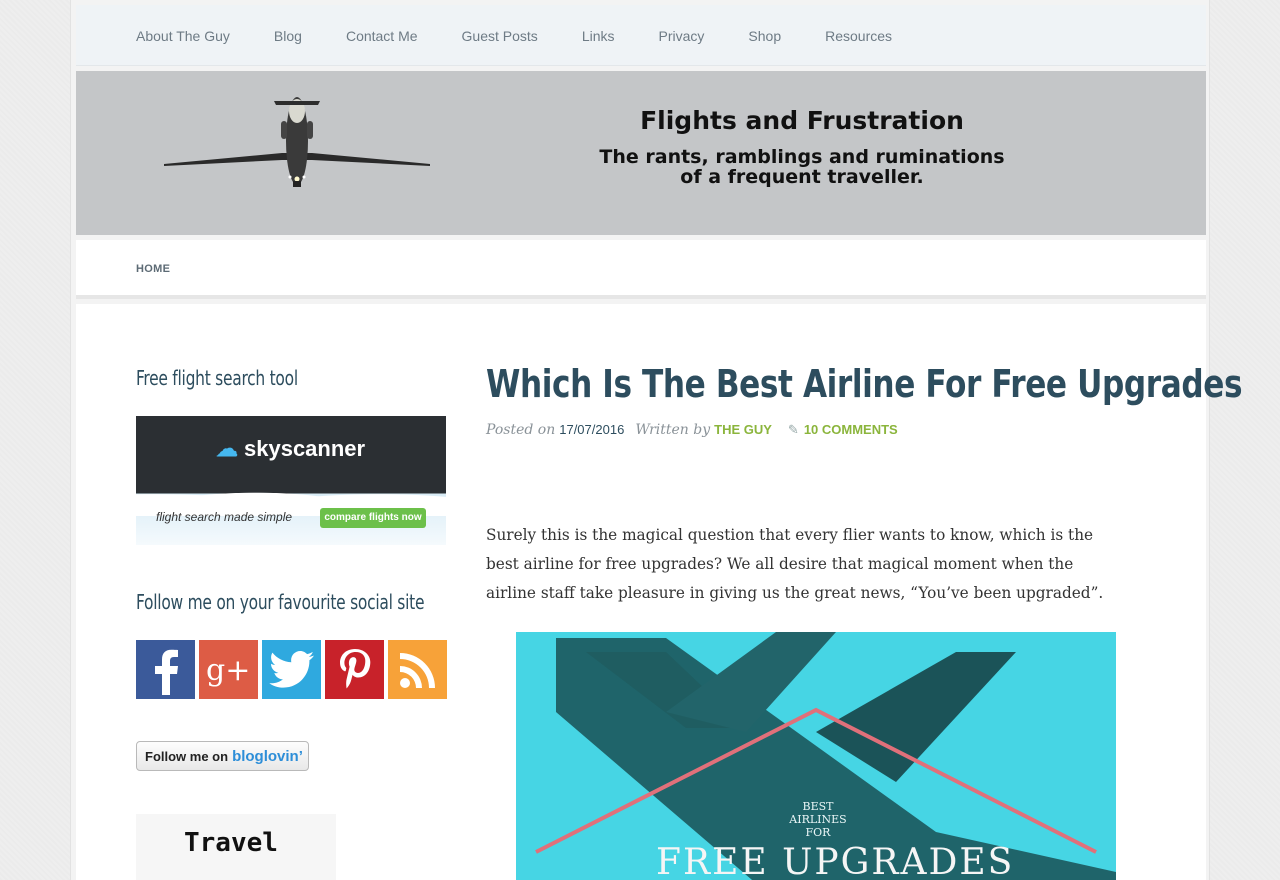  I want to click on post-date: 17/07/2016, so click(591, 429).